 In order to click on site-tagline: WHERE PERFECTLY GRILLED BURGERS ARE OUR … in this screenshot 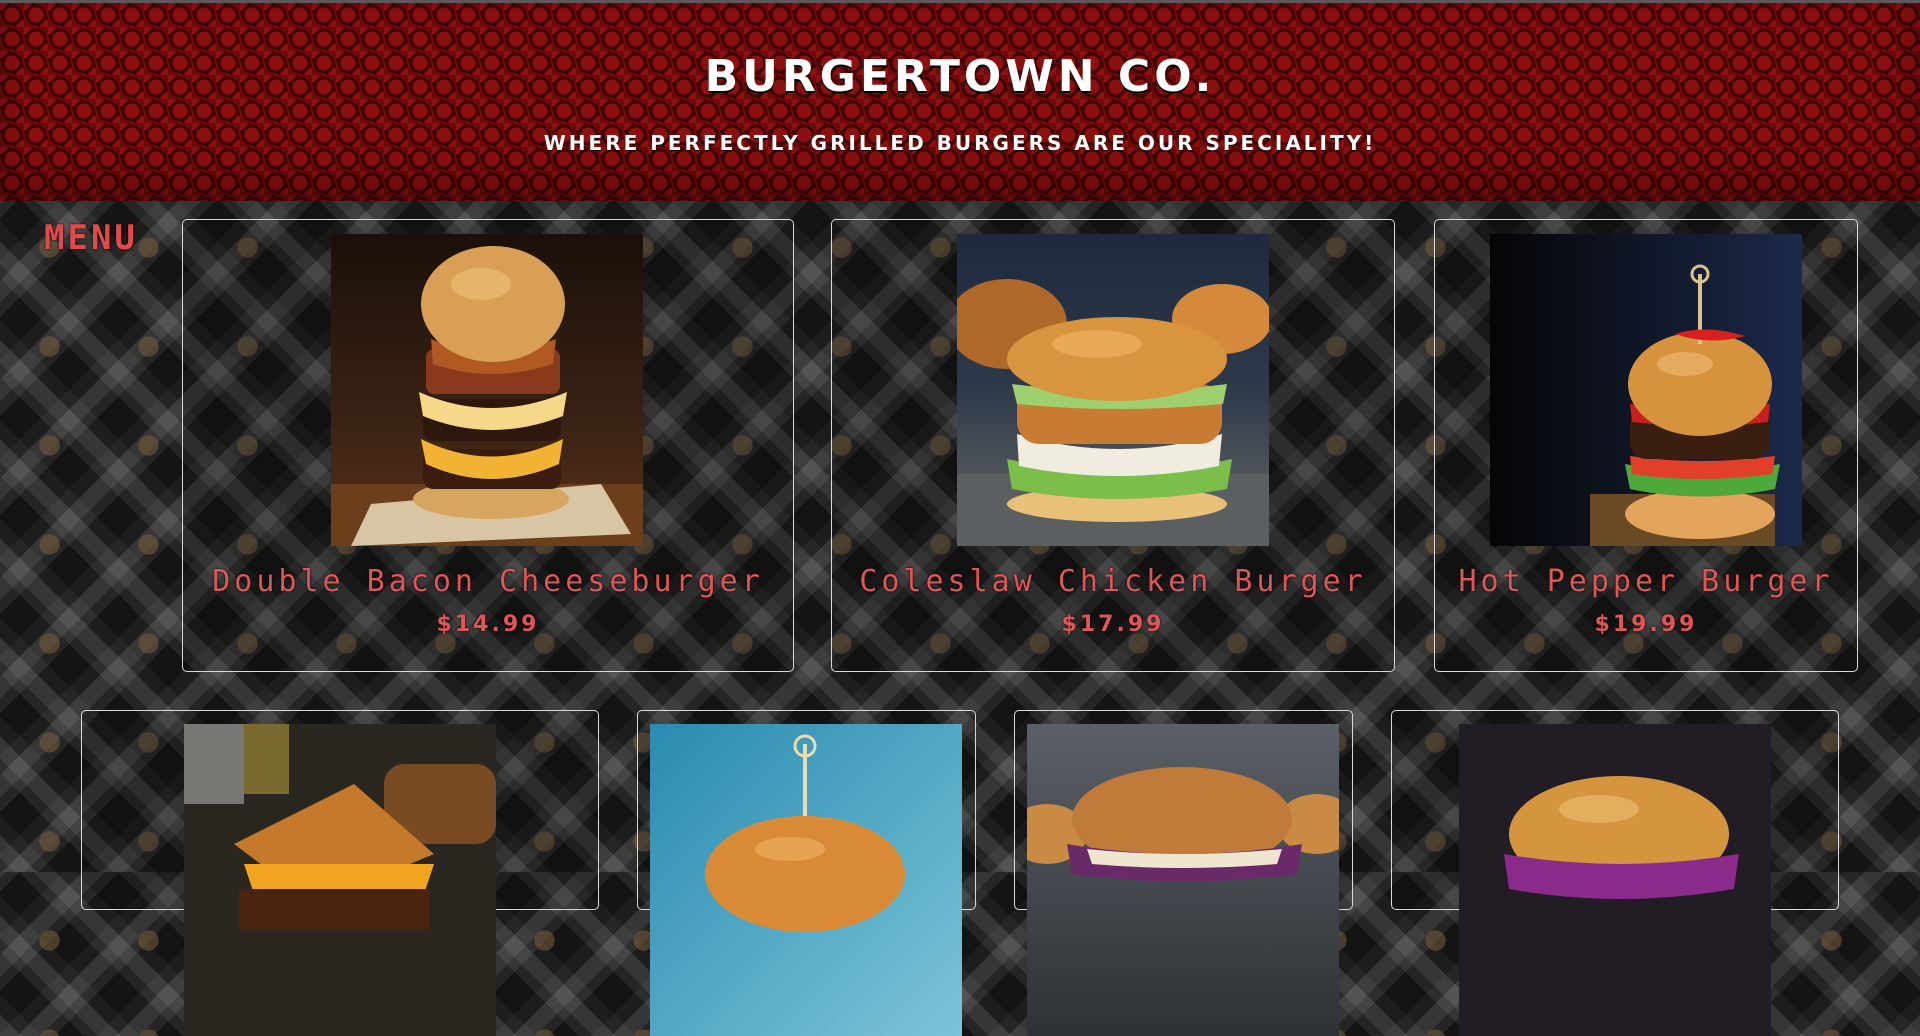, I will do `click(960, 143)`.